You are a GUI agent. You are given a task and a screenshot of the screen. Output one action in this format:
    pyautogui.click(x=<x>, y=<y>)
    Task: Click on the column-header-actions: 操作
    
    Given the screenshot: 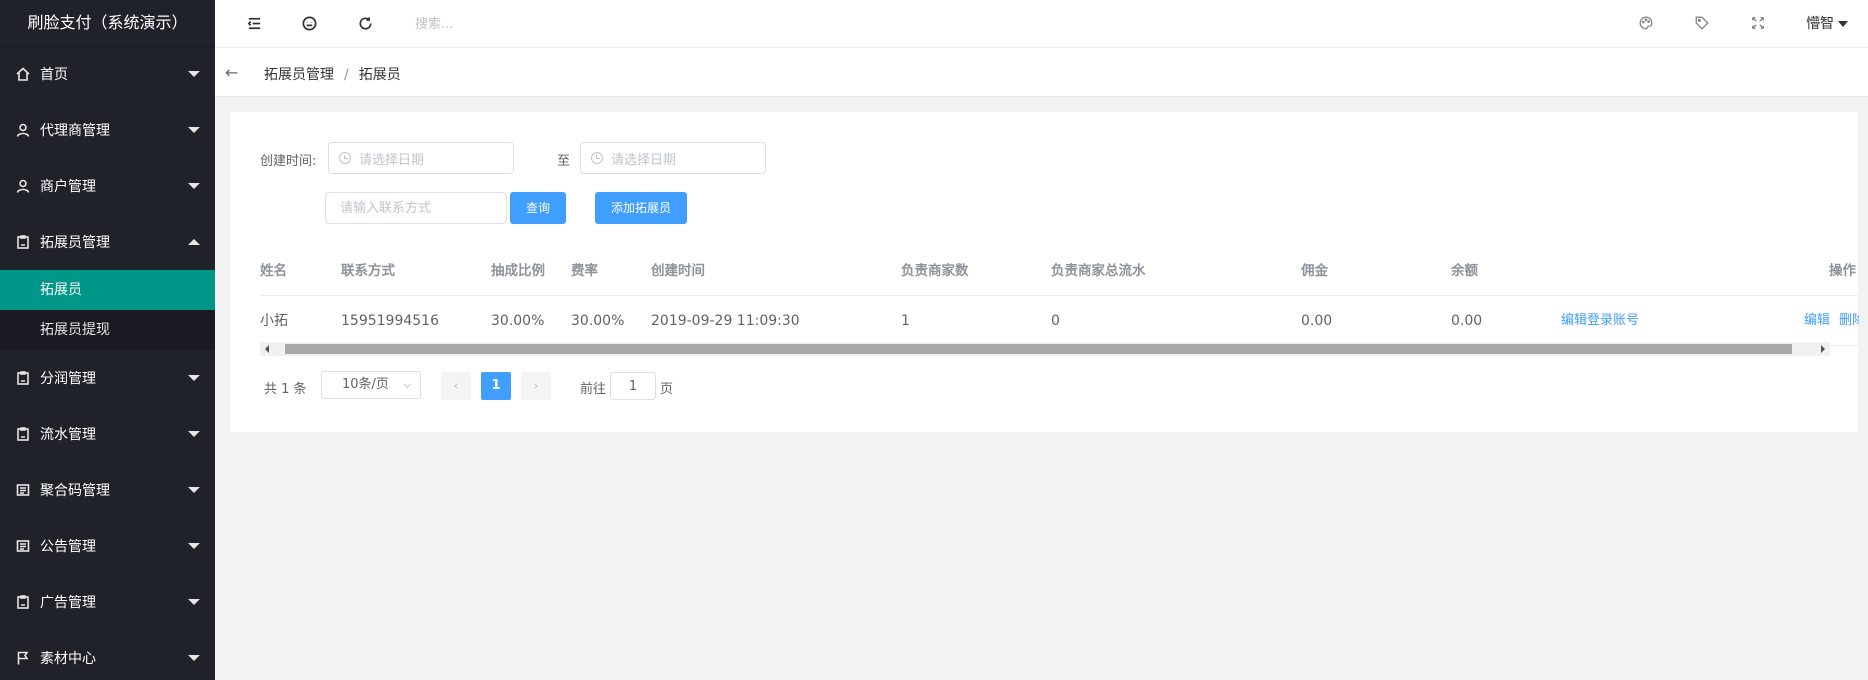 What is the action you would take?
    pyautogui.click(x=1842, y=271)
    